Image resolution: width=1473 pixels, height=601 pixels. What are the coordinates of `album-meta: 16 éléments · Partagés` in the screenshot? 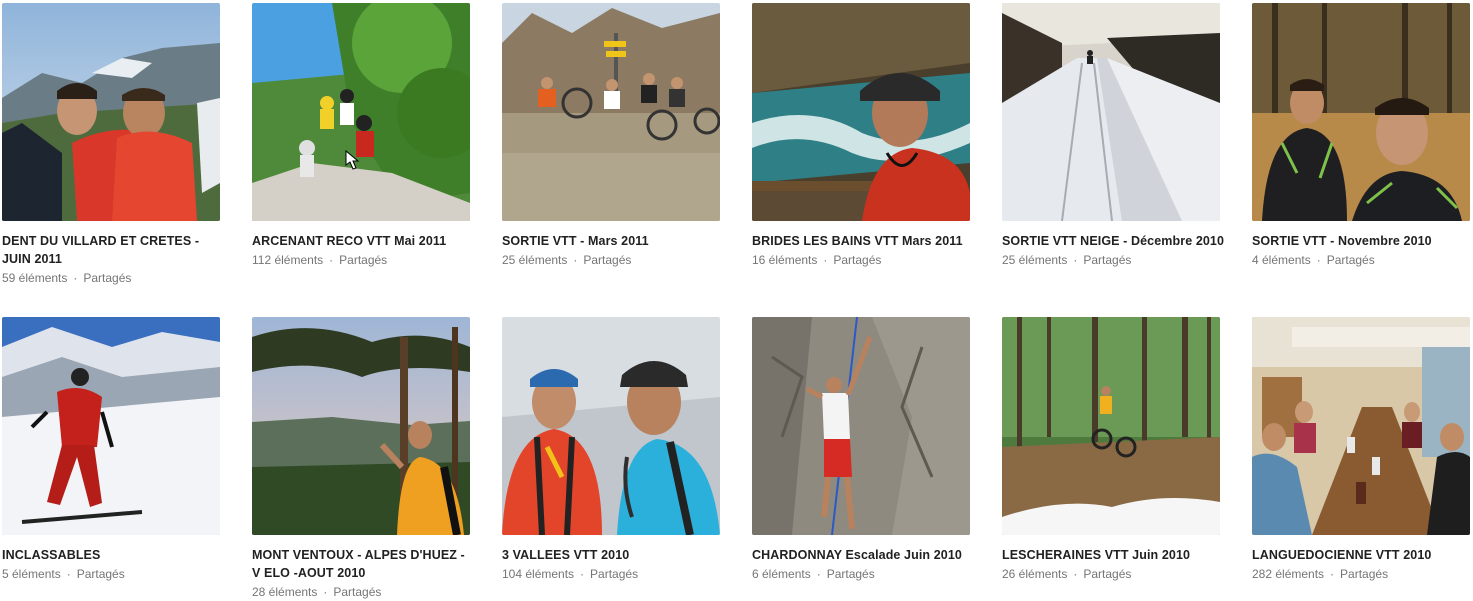 It's located at (864, 260).